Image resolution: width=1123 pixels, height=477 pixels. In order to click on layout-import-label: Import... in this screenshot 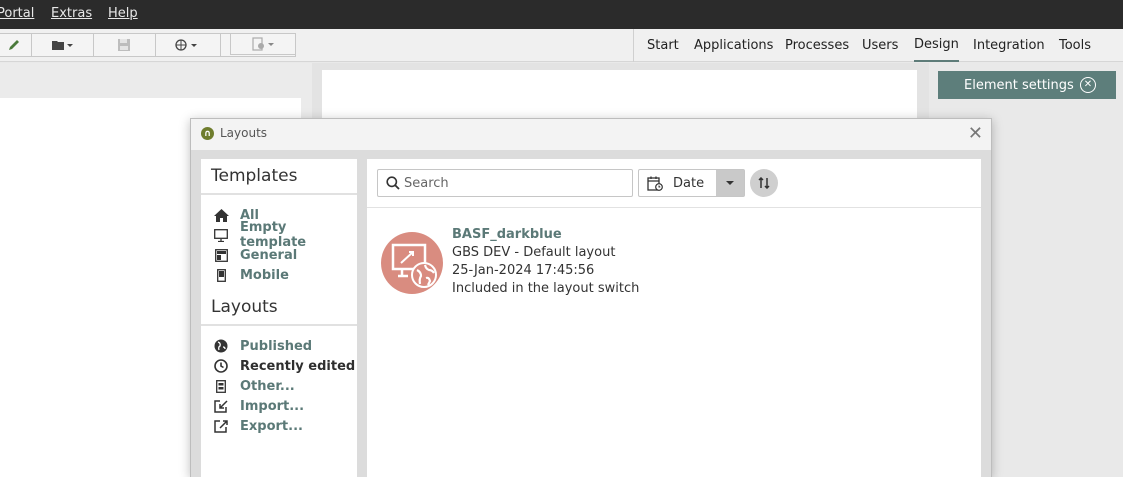, I will do `click(272, 406)`.